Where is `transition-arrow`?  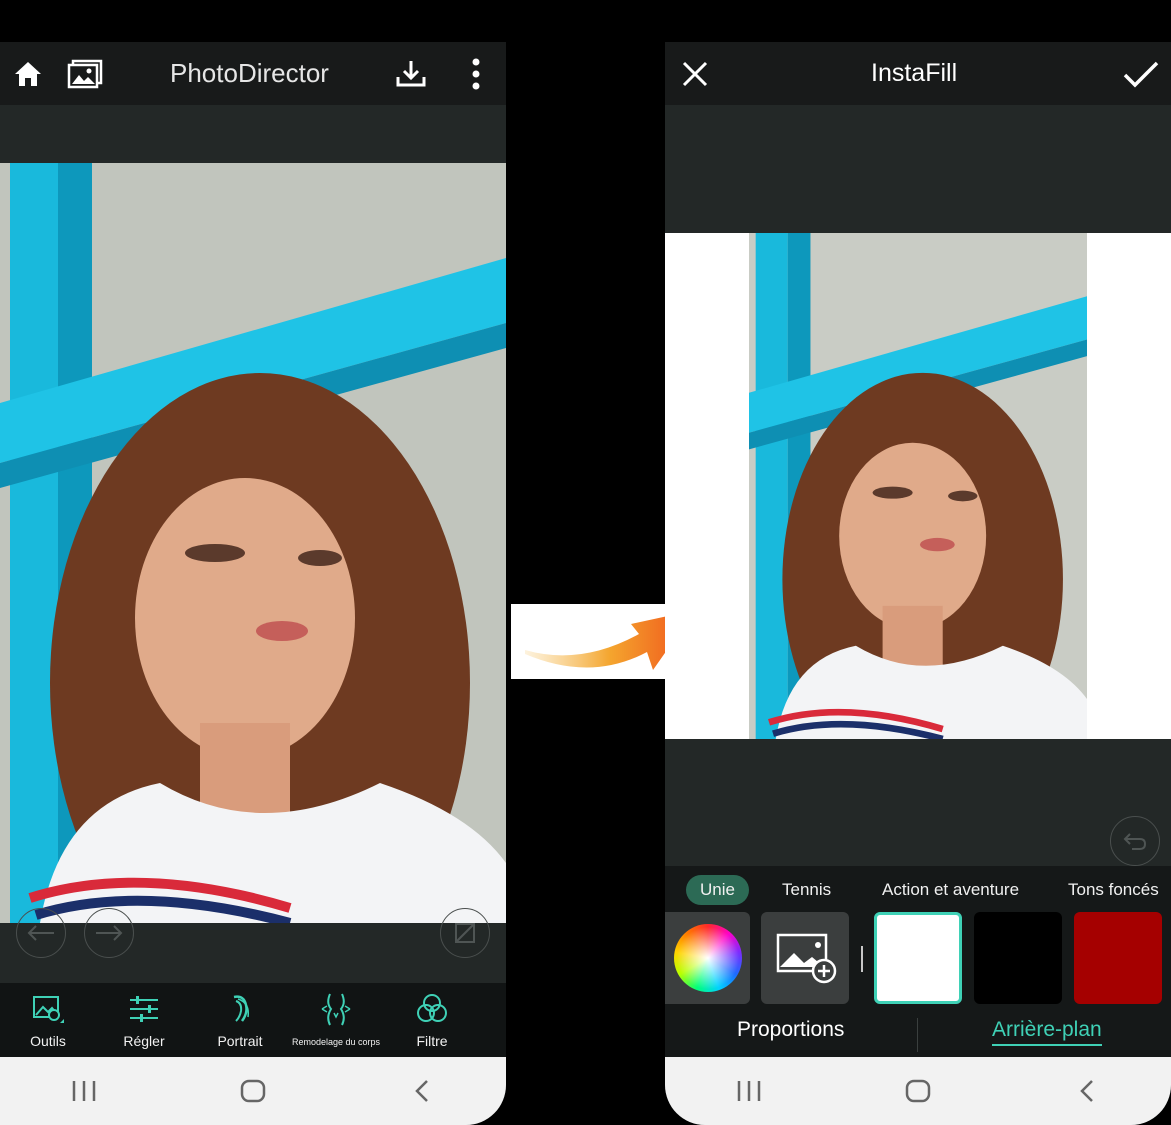 transition-arrow is located at coordinates (603, 641).